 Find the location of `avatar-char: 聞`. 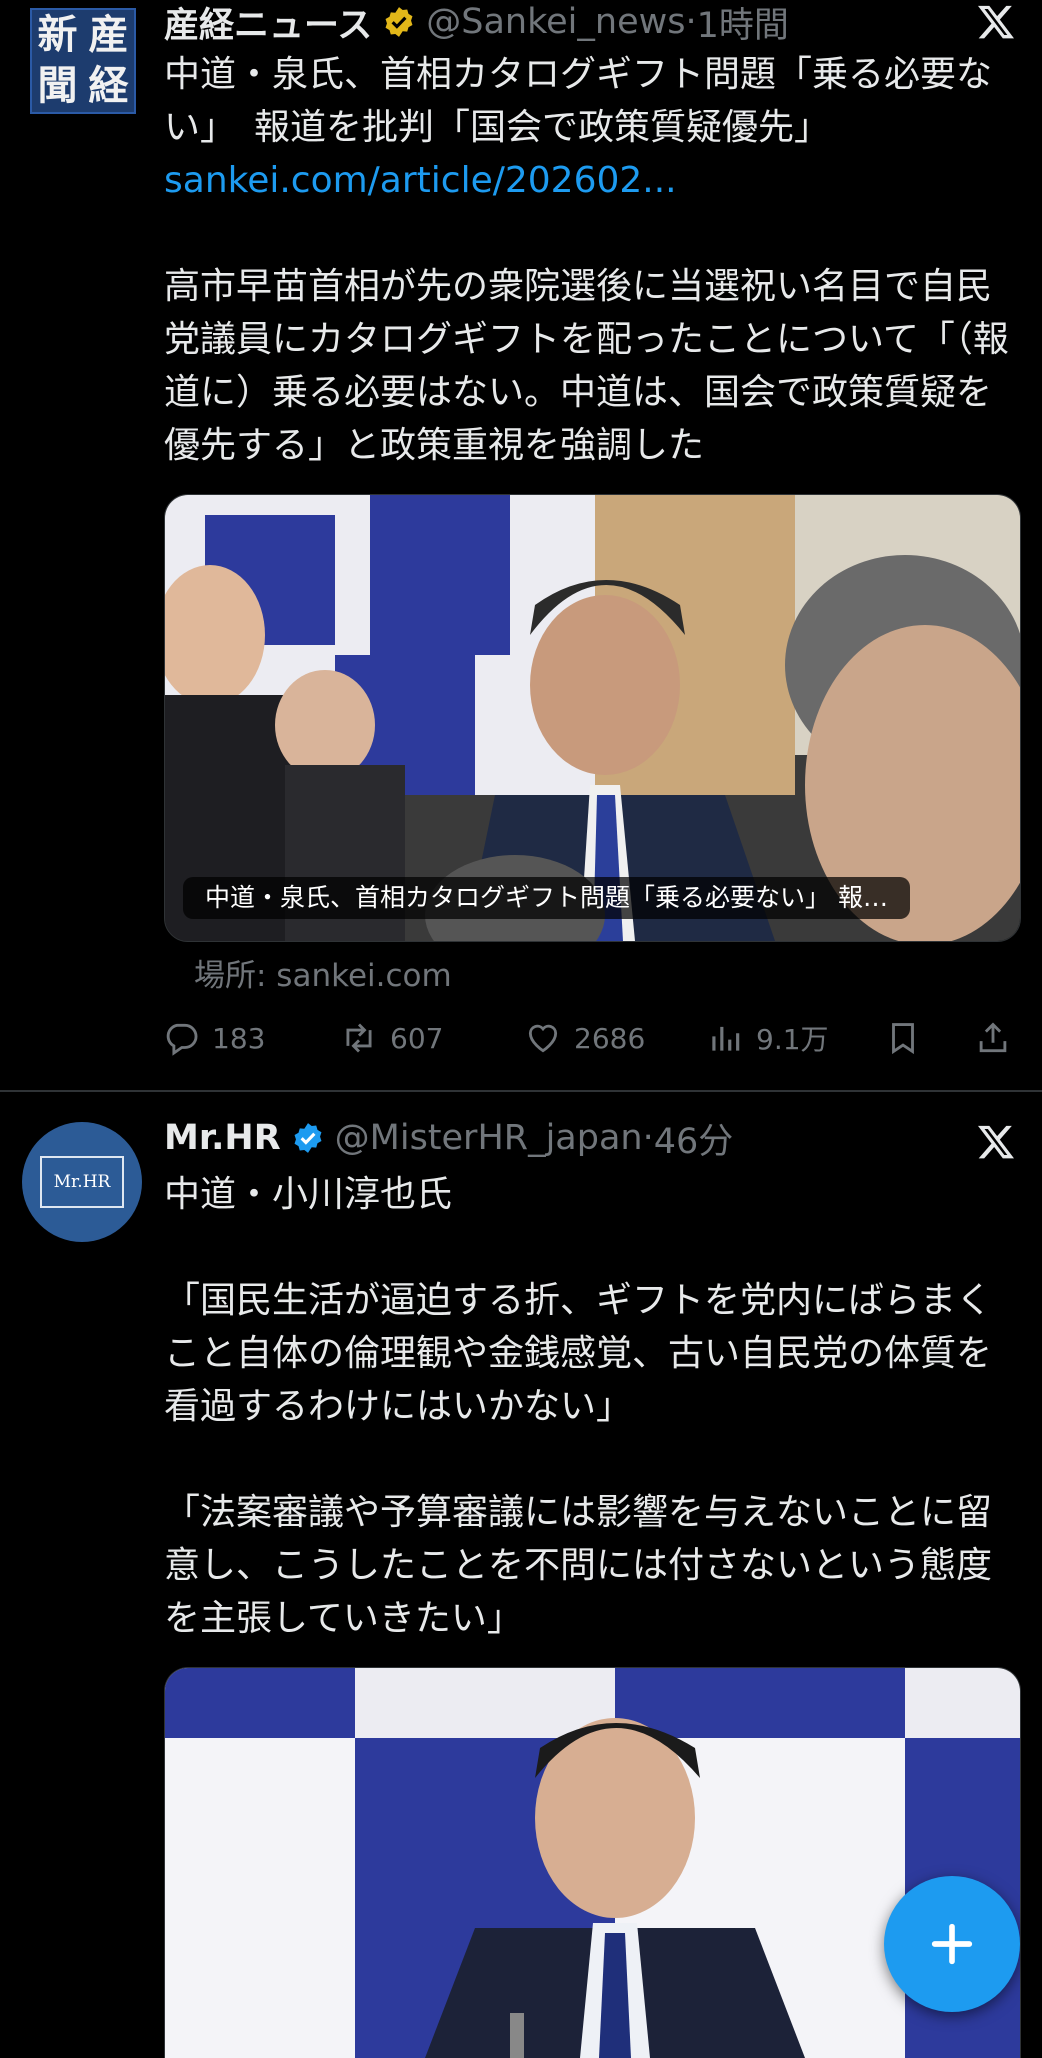

avatar-char: 聞 is located at coordinates (57, 85).